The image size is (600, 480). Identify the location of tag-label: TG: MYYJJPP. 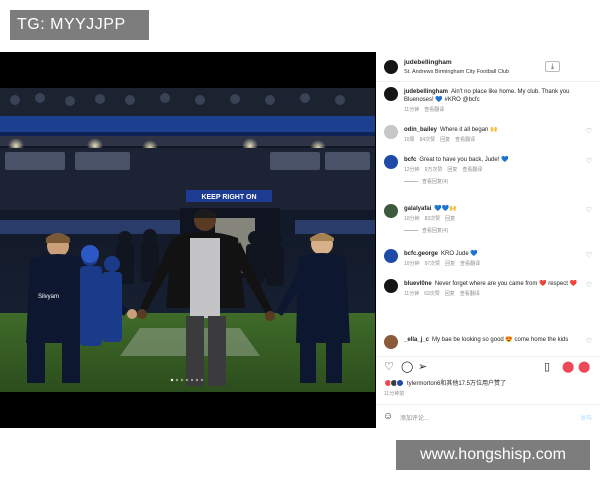
(79, 25).